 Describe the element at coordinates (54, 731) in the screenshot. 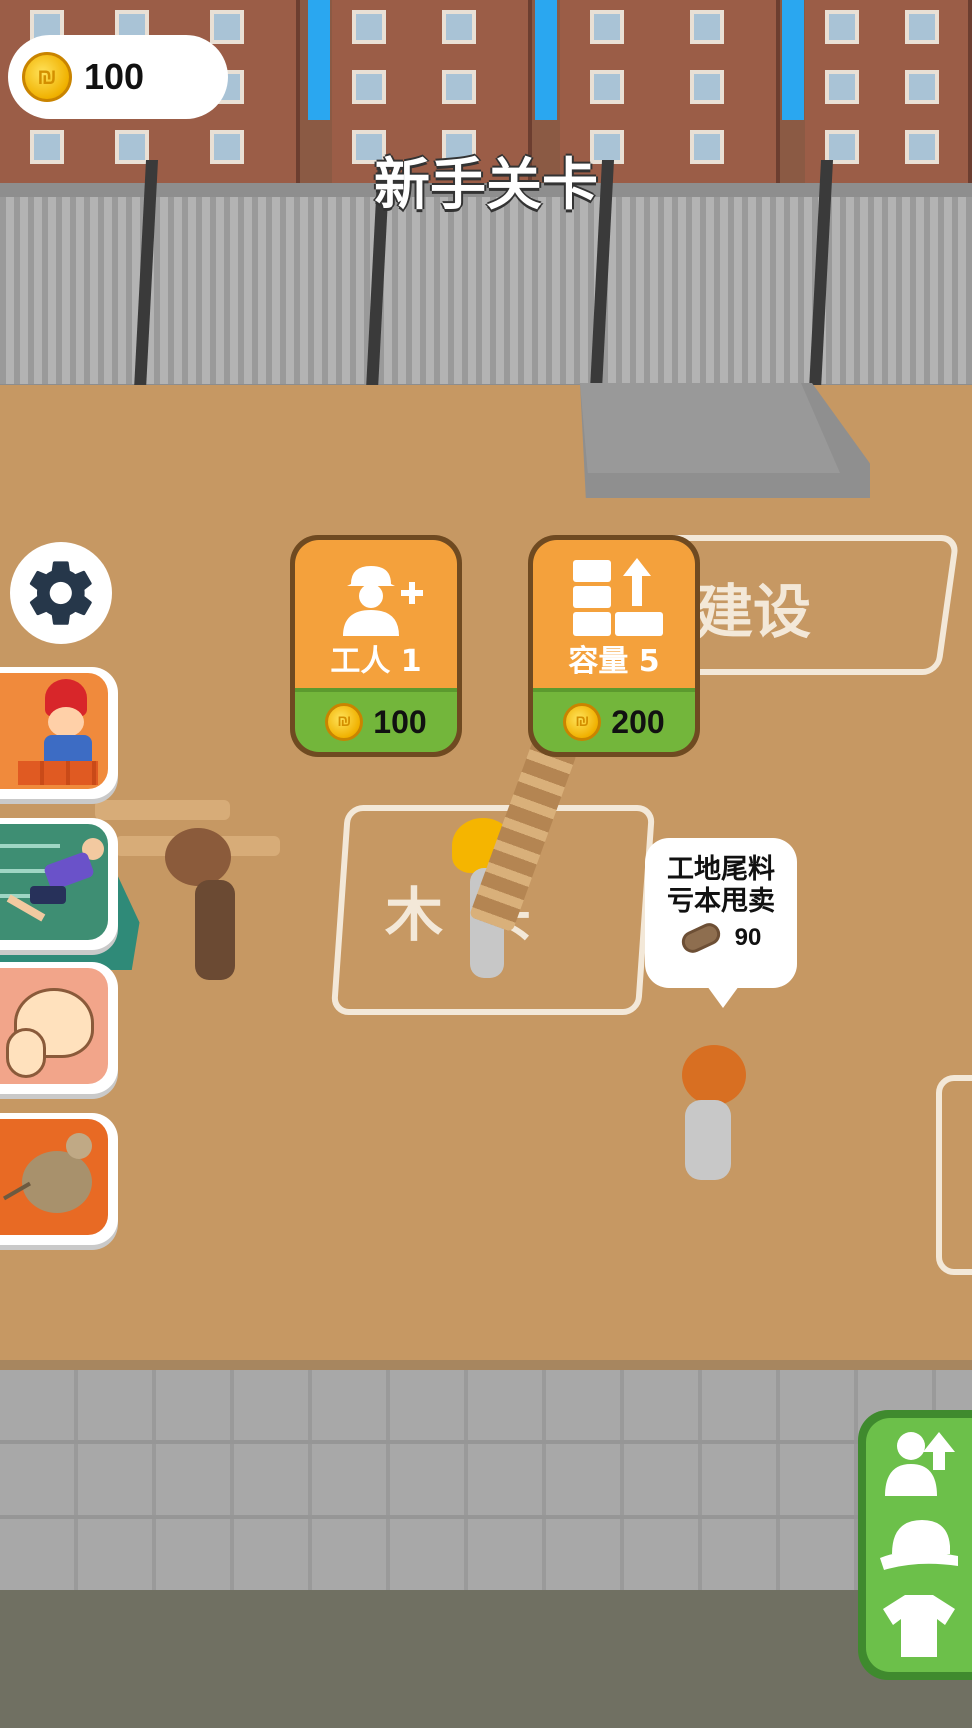

I see `bricklayer-worker-icon` at that location.